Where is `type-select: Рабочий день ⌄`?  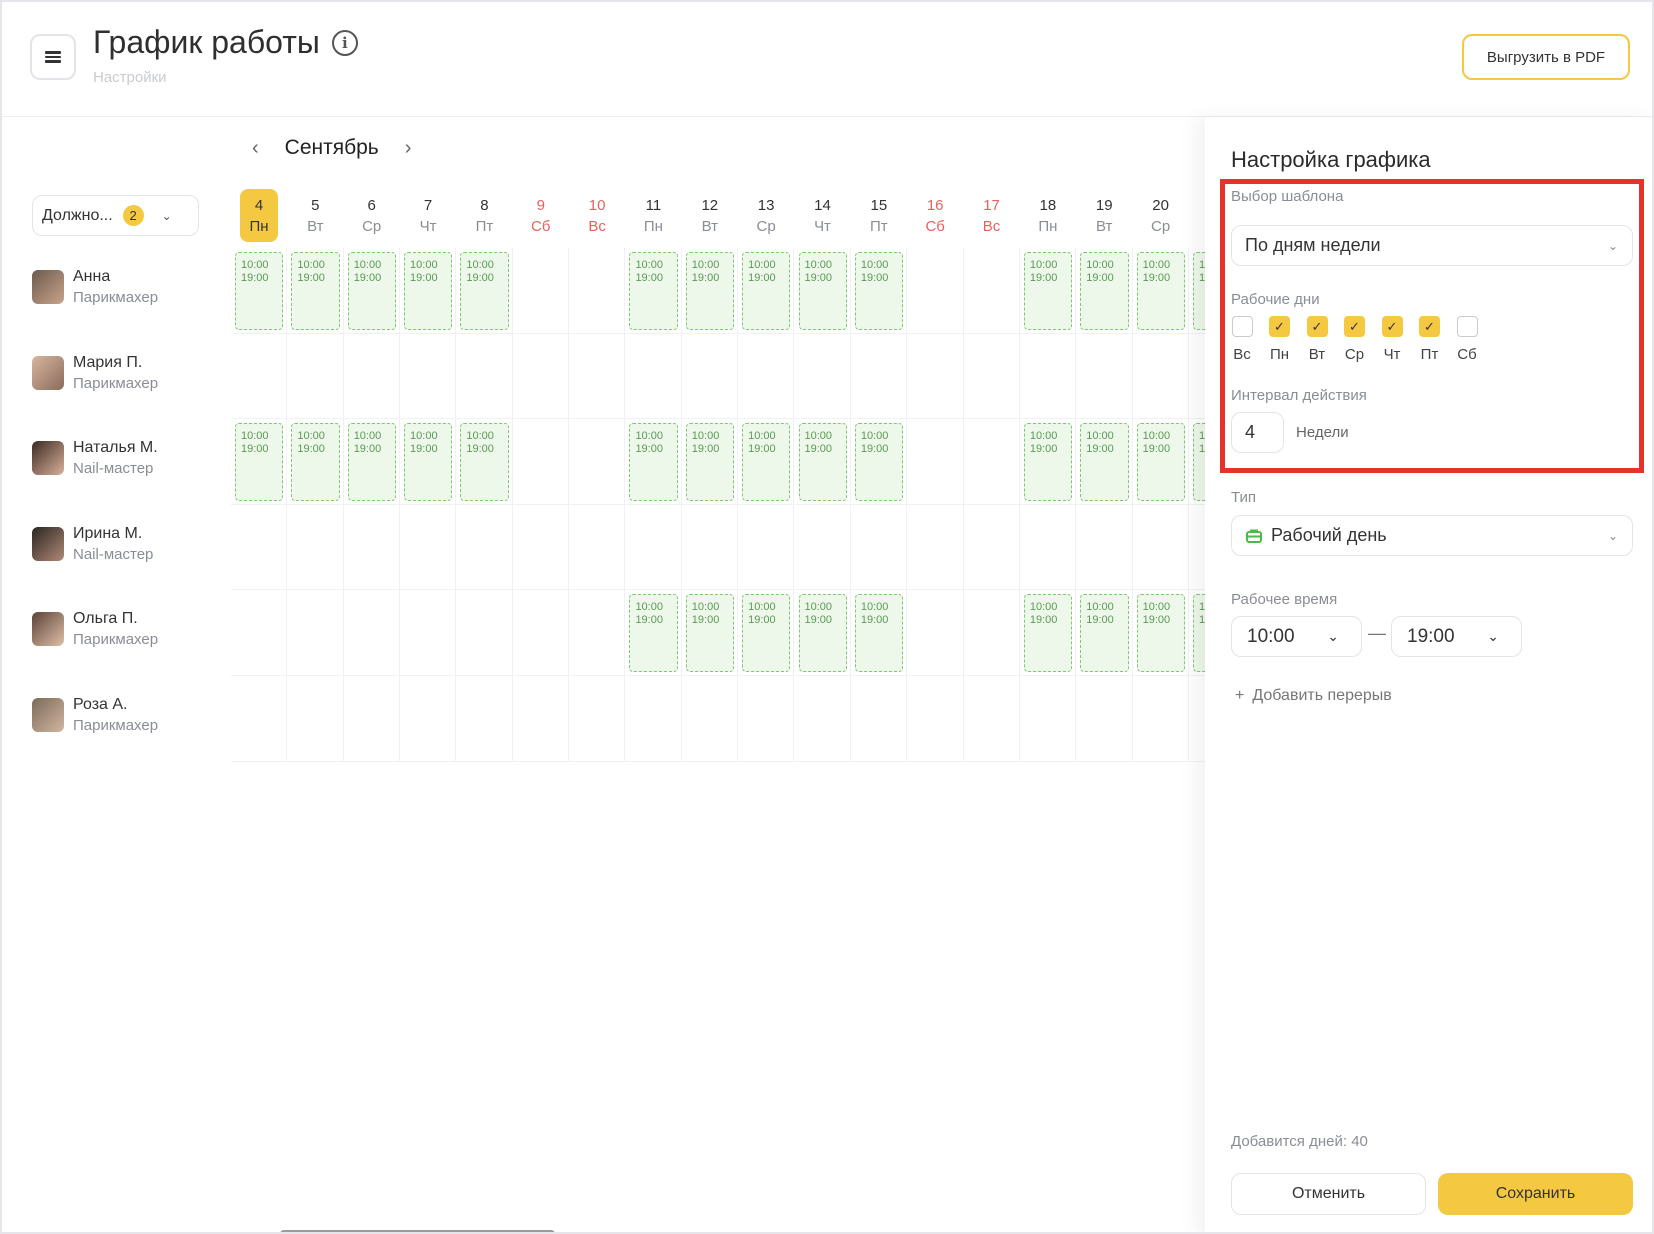 type-select: Рабочий день ⌄ is located at coordinates (1432, 535).